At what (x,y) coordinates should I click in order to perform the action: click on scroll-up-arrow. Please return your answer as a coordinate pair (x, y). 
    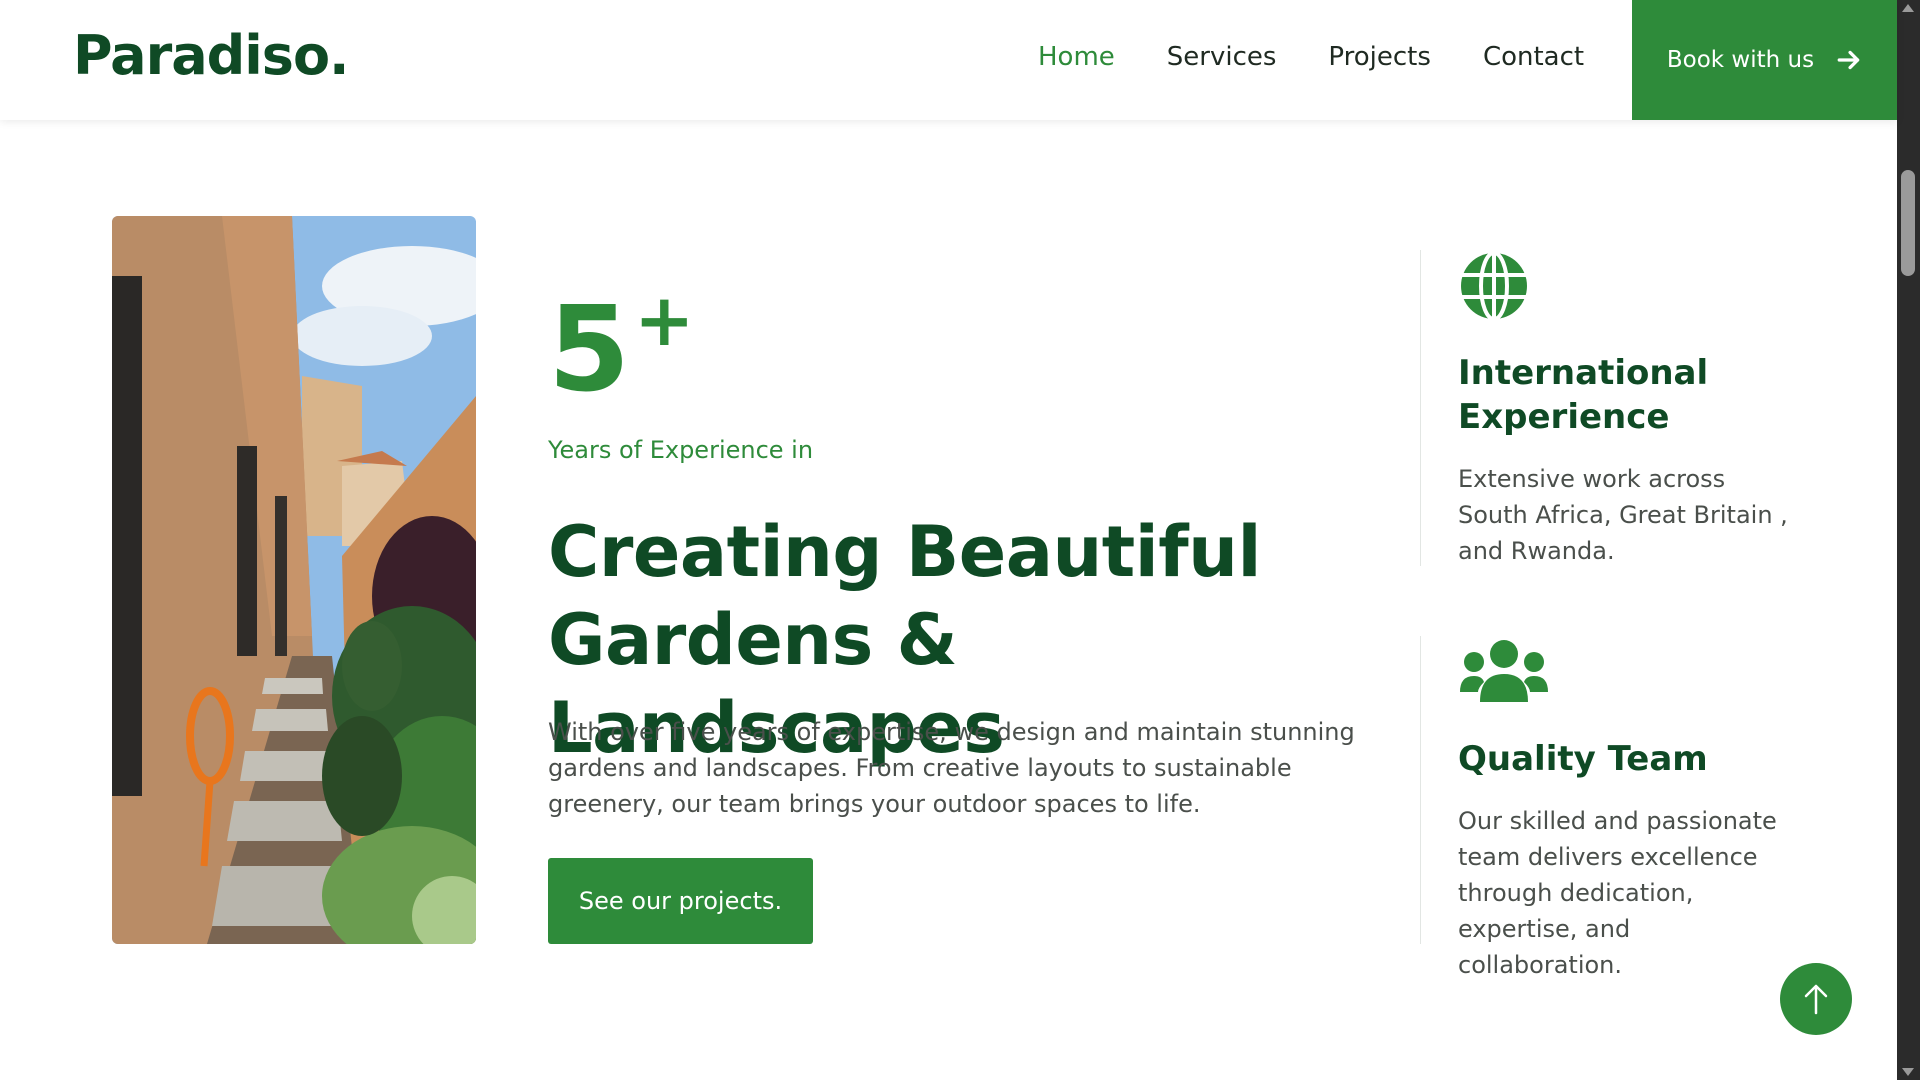
    Looking at the image, I should click on (1908, 8).